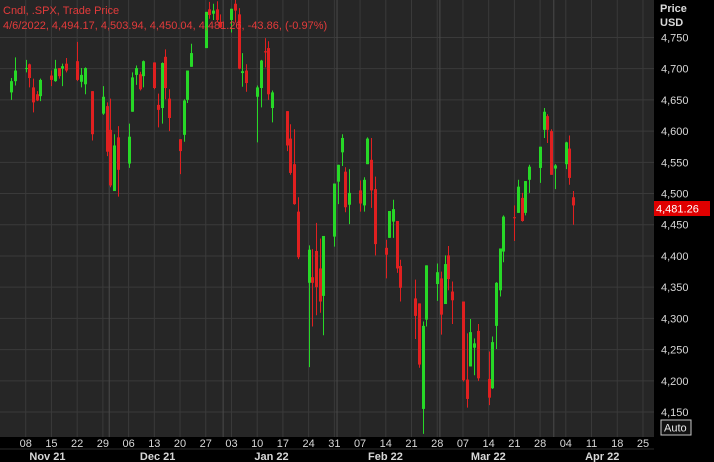 This screenshot has width=714, height=462. Describe the element at coordinates (206, 444) in the screenshot. I see `x-tick-label: 27` at that location.